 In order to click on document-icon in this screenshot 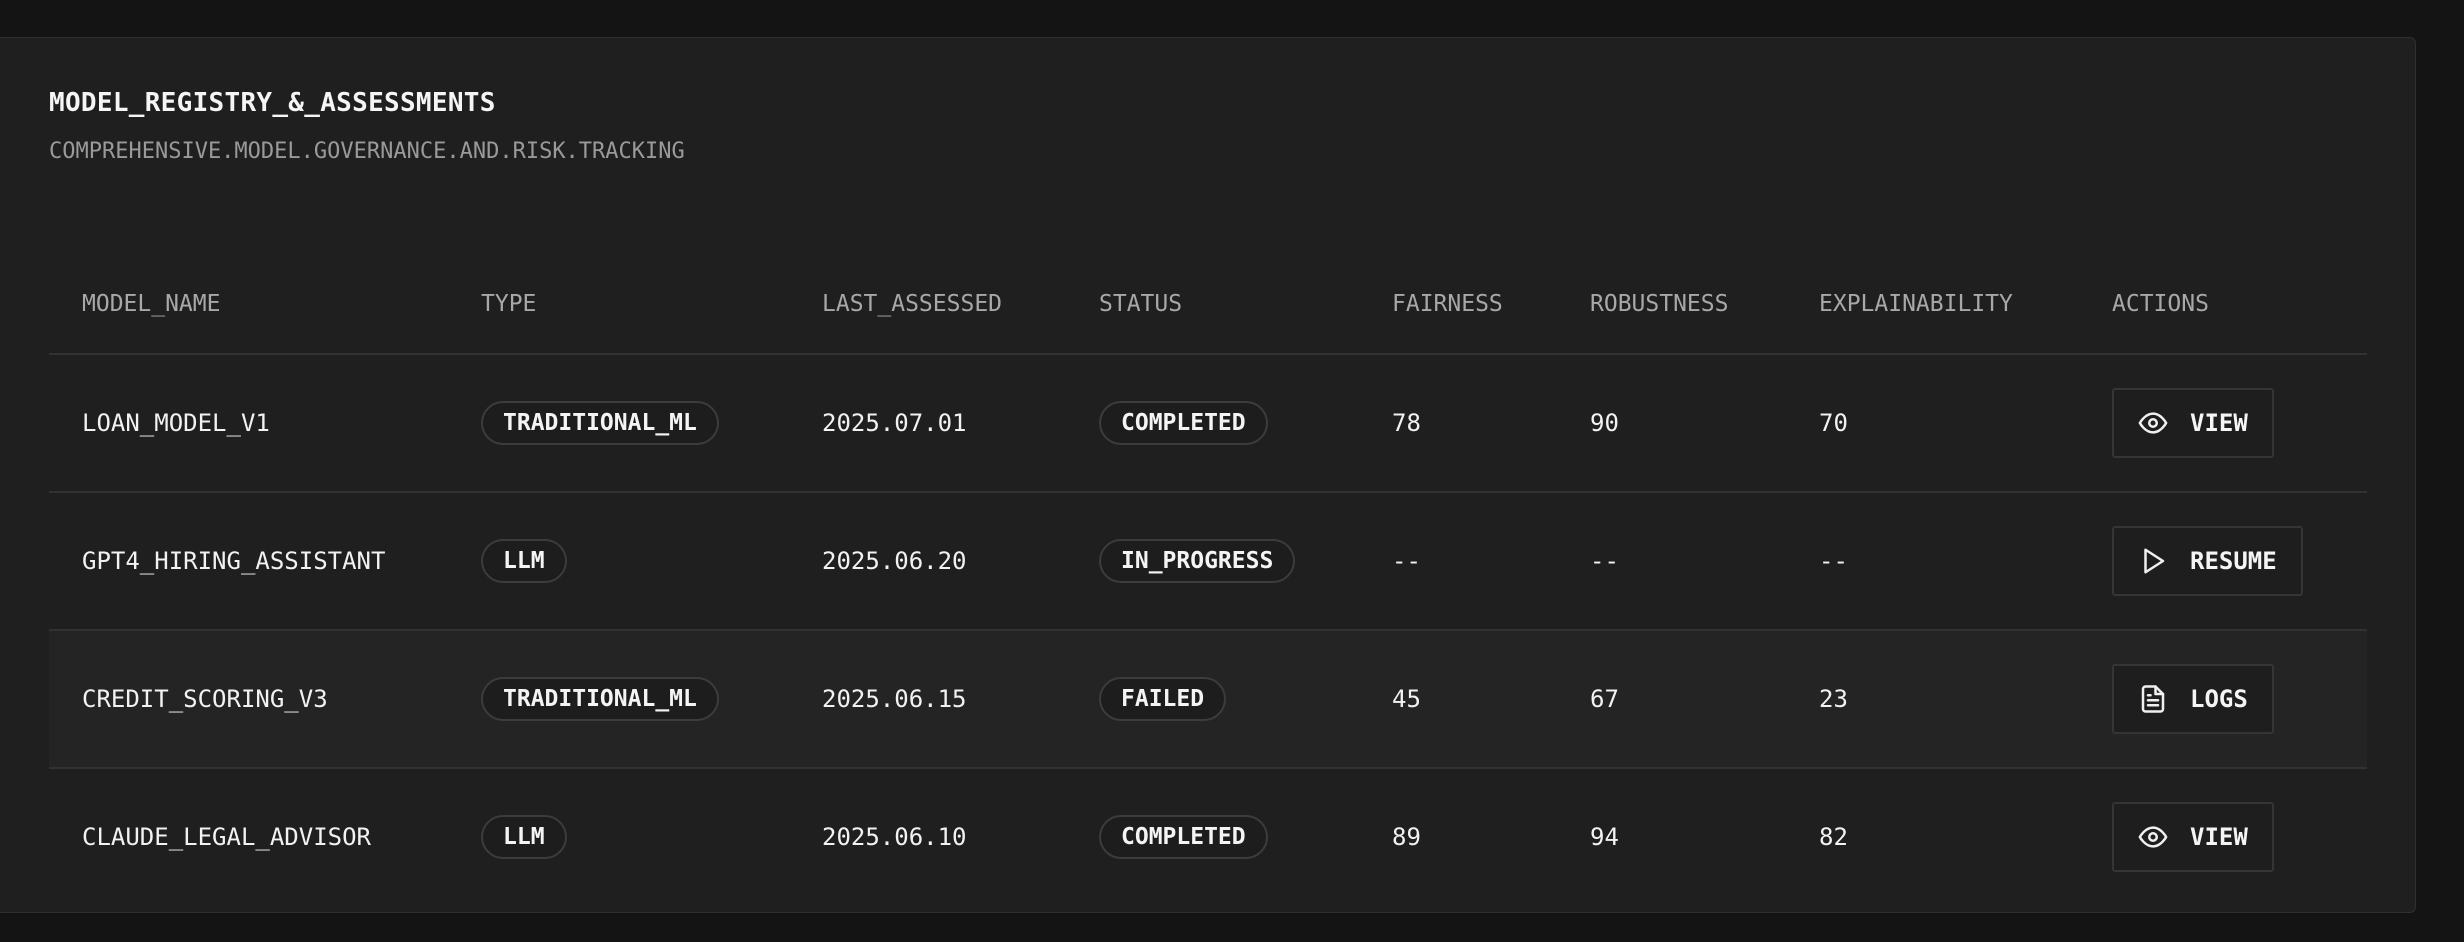, I will do `click(2153, 699)`.